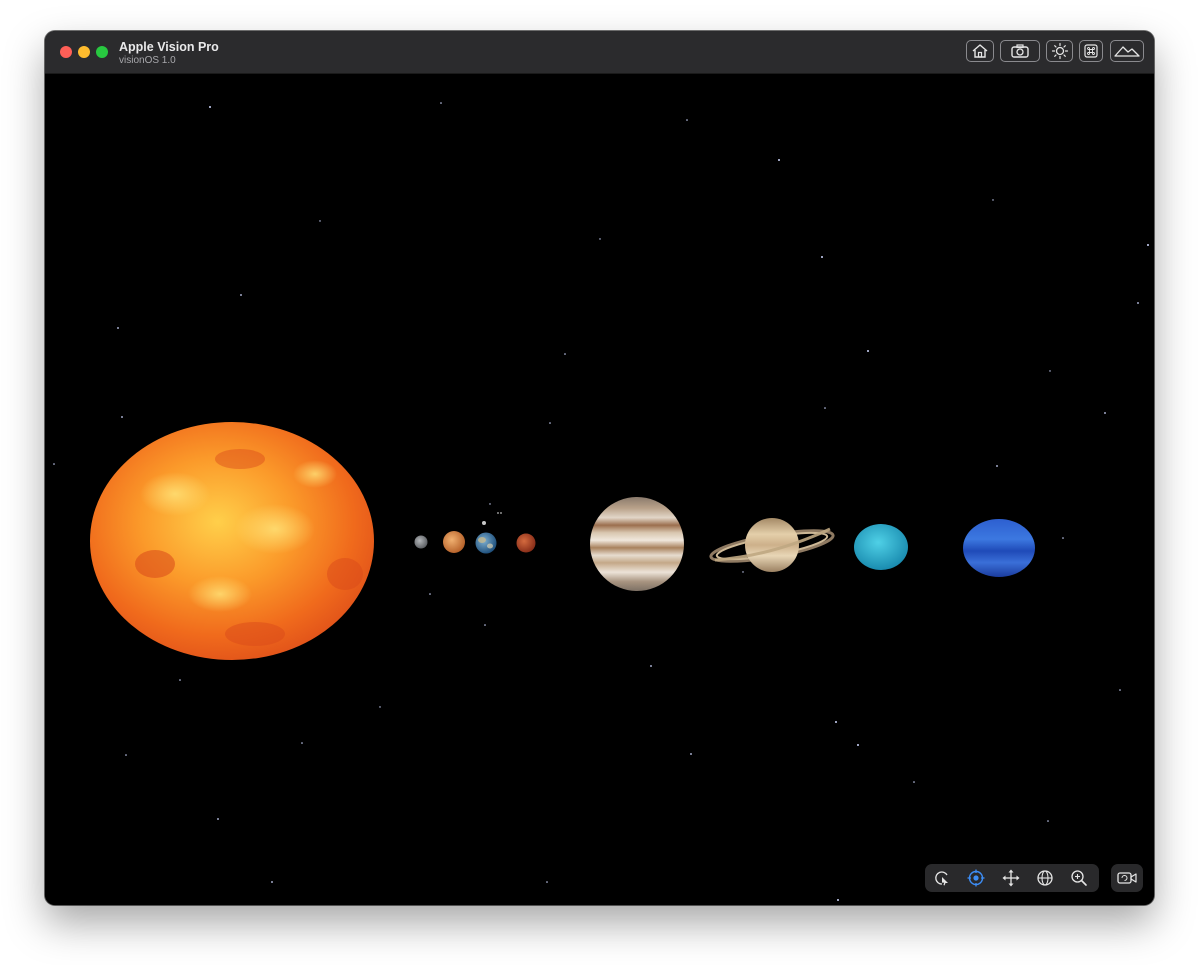 Image resolution: width=1200 pixels, height=965 pixels. I want to click on earth-planet, so click(486, 543).